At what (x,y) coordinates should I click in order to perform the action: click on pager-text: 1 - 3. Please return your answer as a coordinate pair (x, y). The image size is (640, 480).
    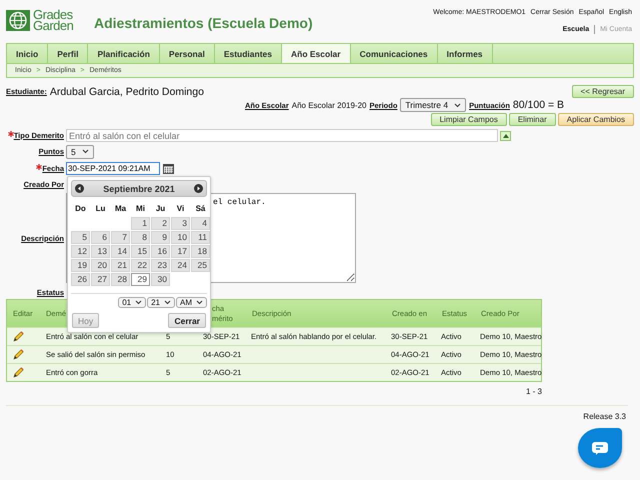
    Looking at the image, I should click on (534, 391).